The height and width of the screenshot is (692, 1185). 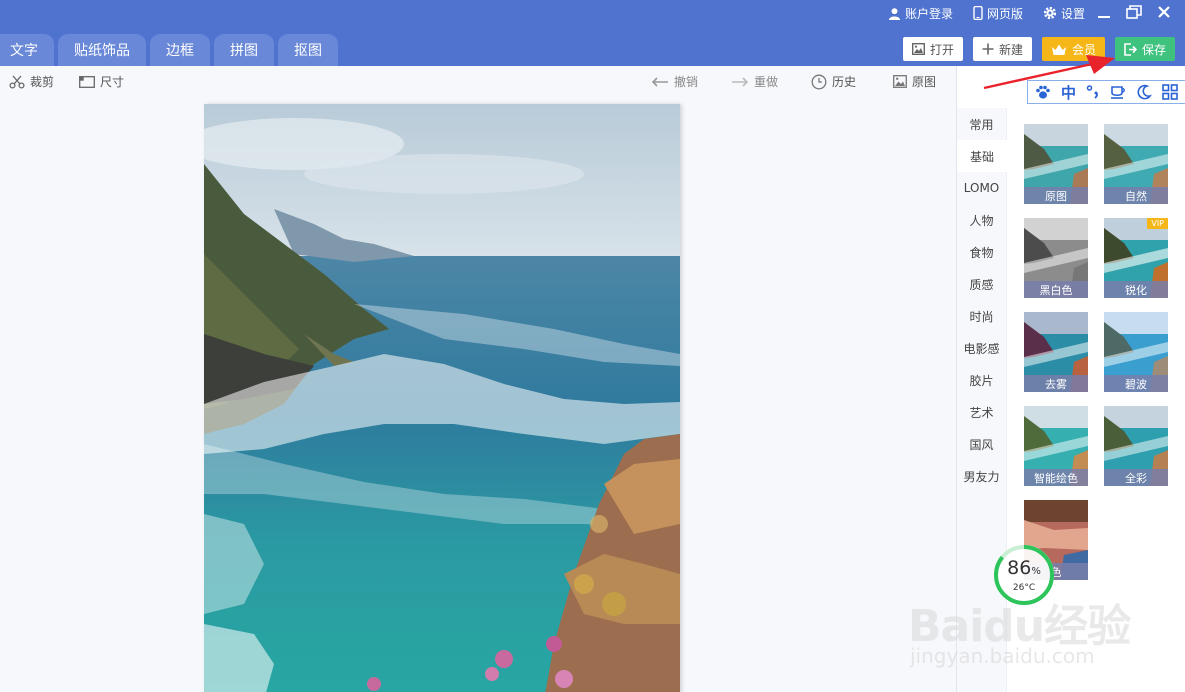 I want to click on gear-icon, so click(x=1050, y=13).